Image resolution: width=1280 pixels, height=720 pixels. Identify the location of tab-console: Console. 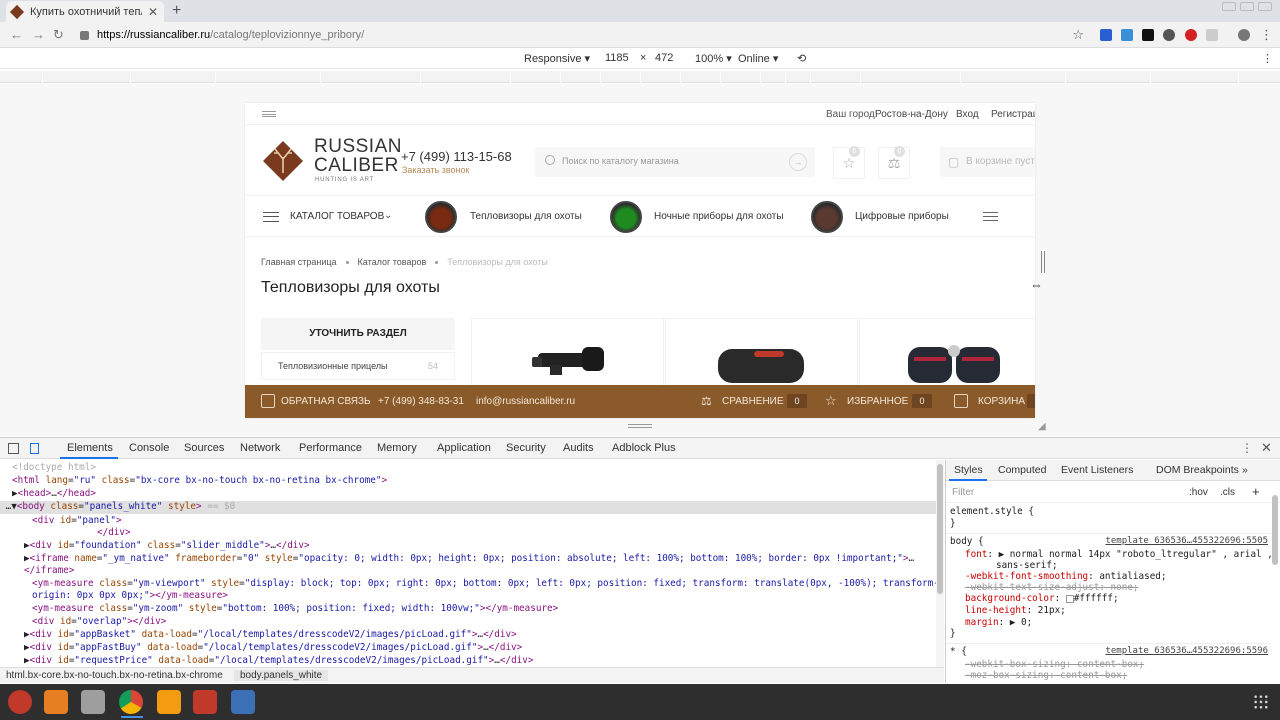
(149, 448).